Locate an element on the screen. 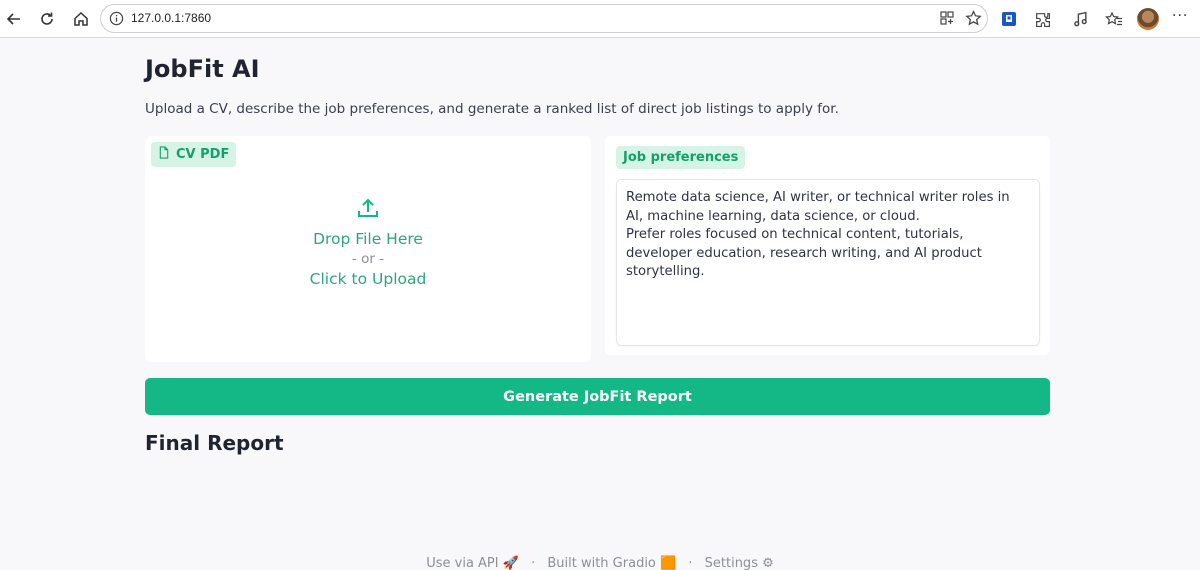 The width and height of the screenshot is (1200, 570). media-music-icon is located at coordinates (1080, 19).